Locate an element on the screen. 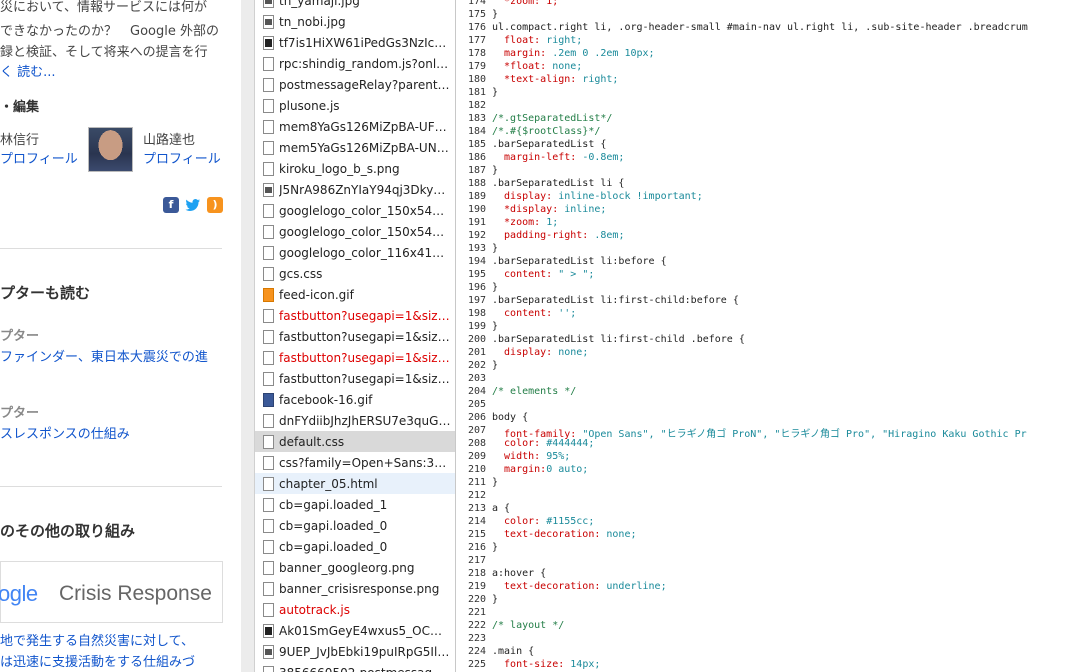  code-line: content: " > "; is located at coordinates (543, 274).